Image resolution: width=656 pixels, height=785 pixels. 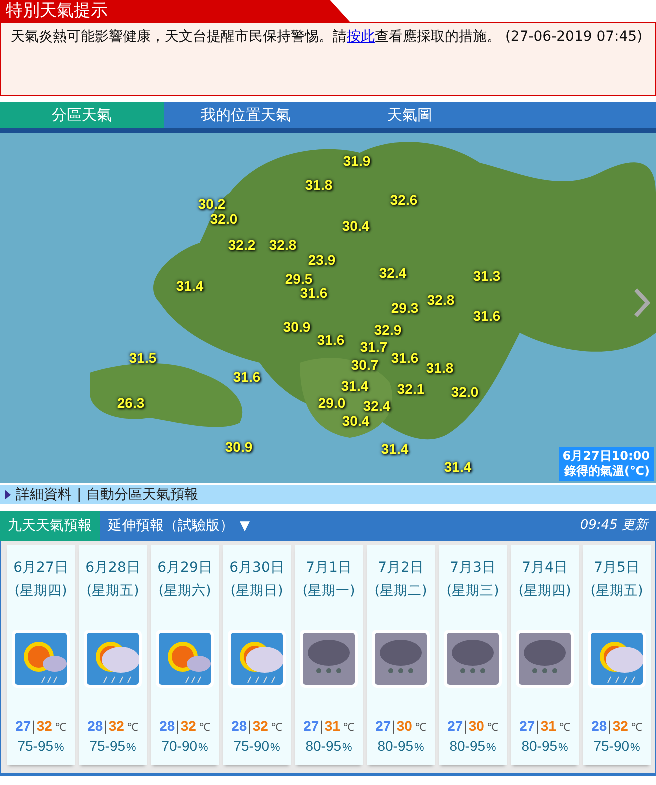 What do you see at coordinates (473, 591) in the screenshot?
I see `forecast-weekday: (星期三)` at bounding box center [473, 591].